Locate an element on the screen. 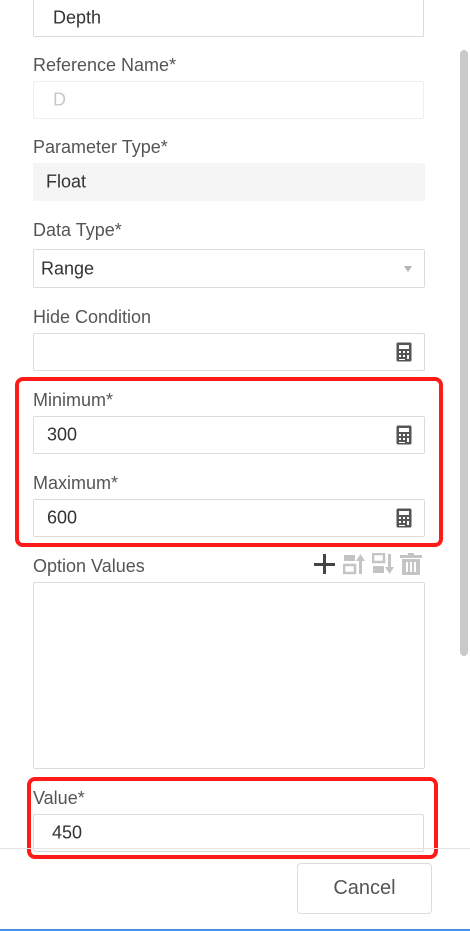  parameter-type-field: Float is located at coordinates (229, 182).